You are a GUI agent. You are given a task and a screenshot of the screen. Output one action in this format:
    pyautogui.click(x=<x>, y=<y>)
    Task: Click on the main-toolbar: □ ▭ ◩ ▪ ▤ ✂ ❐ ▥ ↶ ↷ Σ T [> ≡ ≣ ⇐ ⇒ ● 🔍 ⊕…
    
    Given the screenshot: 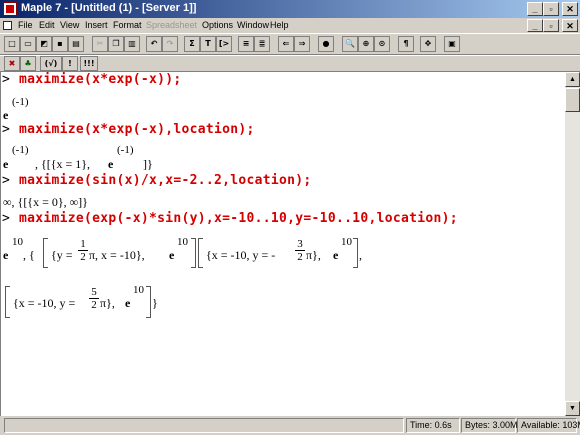 What is the action you would take?
    pyautogui.click(x=290, y=44)
    